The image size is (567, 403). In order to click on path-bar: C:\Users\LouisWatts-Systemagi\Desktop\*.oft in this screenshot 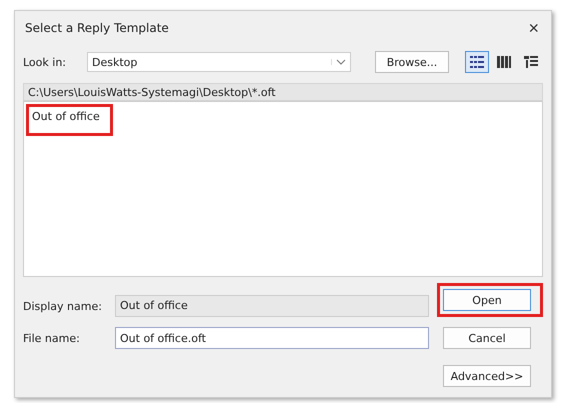, I will do `click(283, 92)`.